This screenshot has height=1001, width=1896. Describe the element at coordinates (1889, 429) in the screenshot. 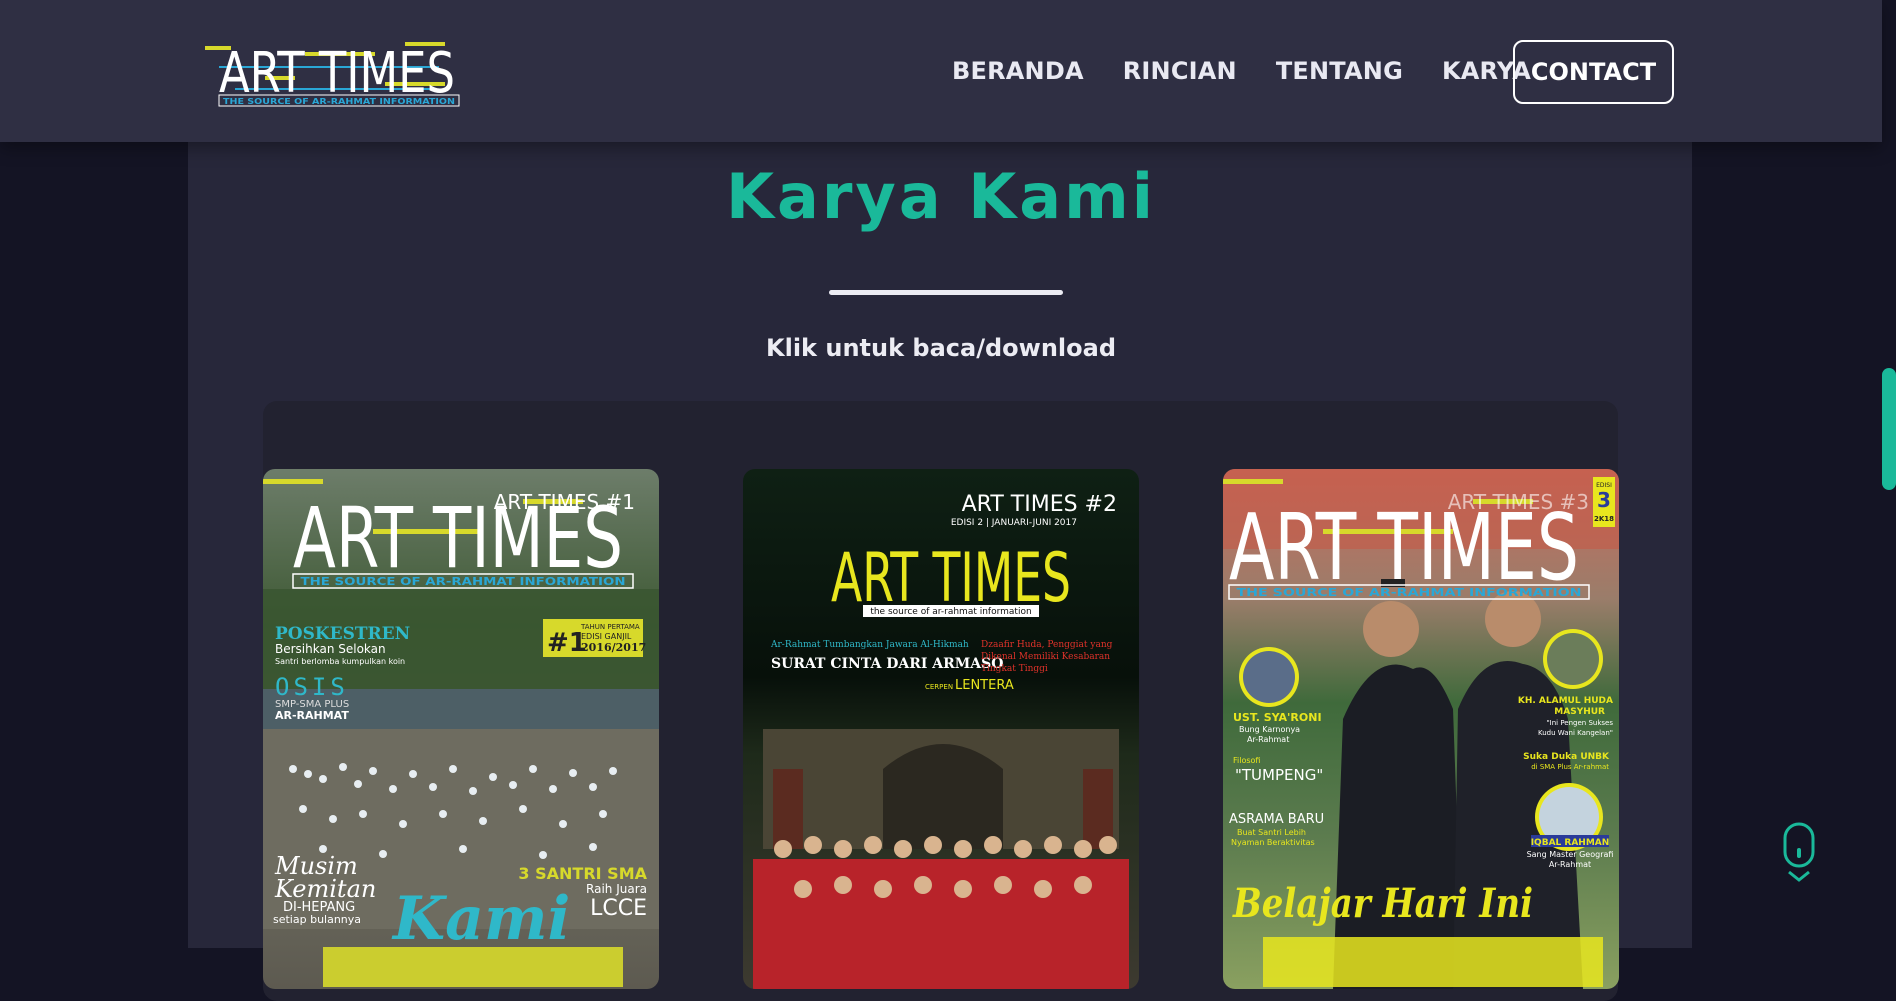

I see `scrollbar-thumb` at that location.